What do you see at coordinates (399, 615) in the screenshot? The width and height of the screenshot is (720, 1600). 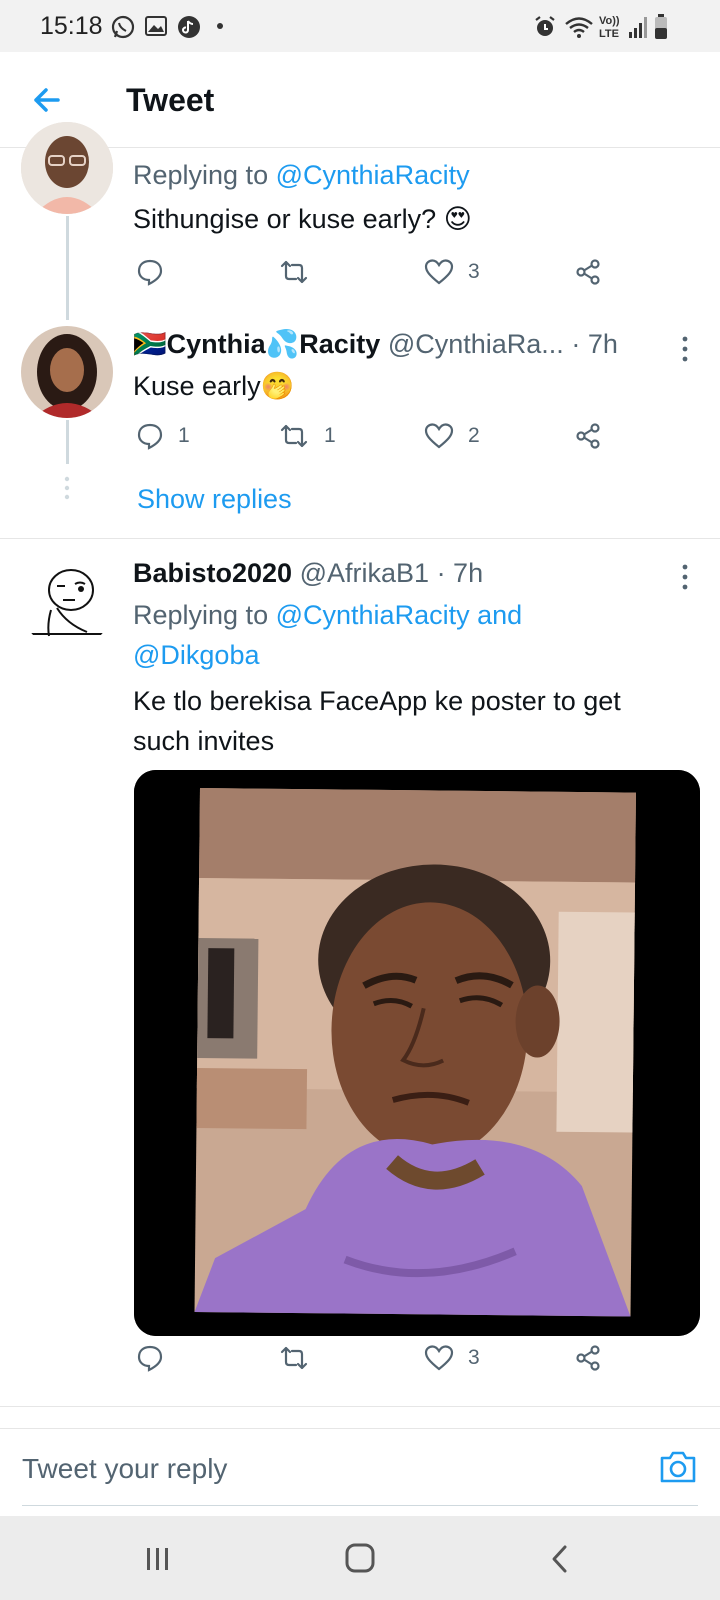 I see `mention-link: @CynthiaRacity and` at bounding box center [399, 615].